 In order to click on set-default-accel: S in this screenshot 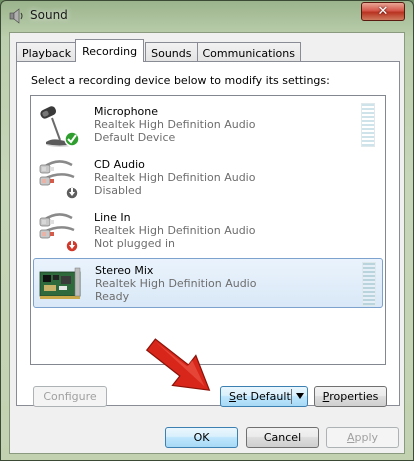, I will do `click(232, 396)`.